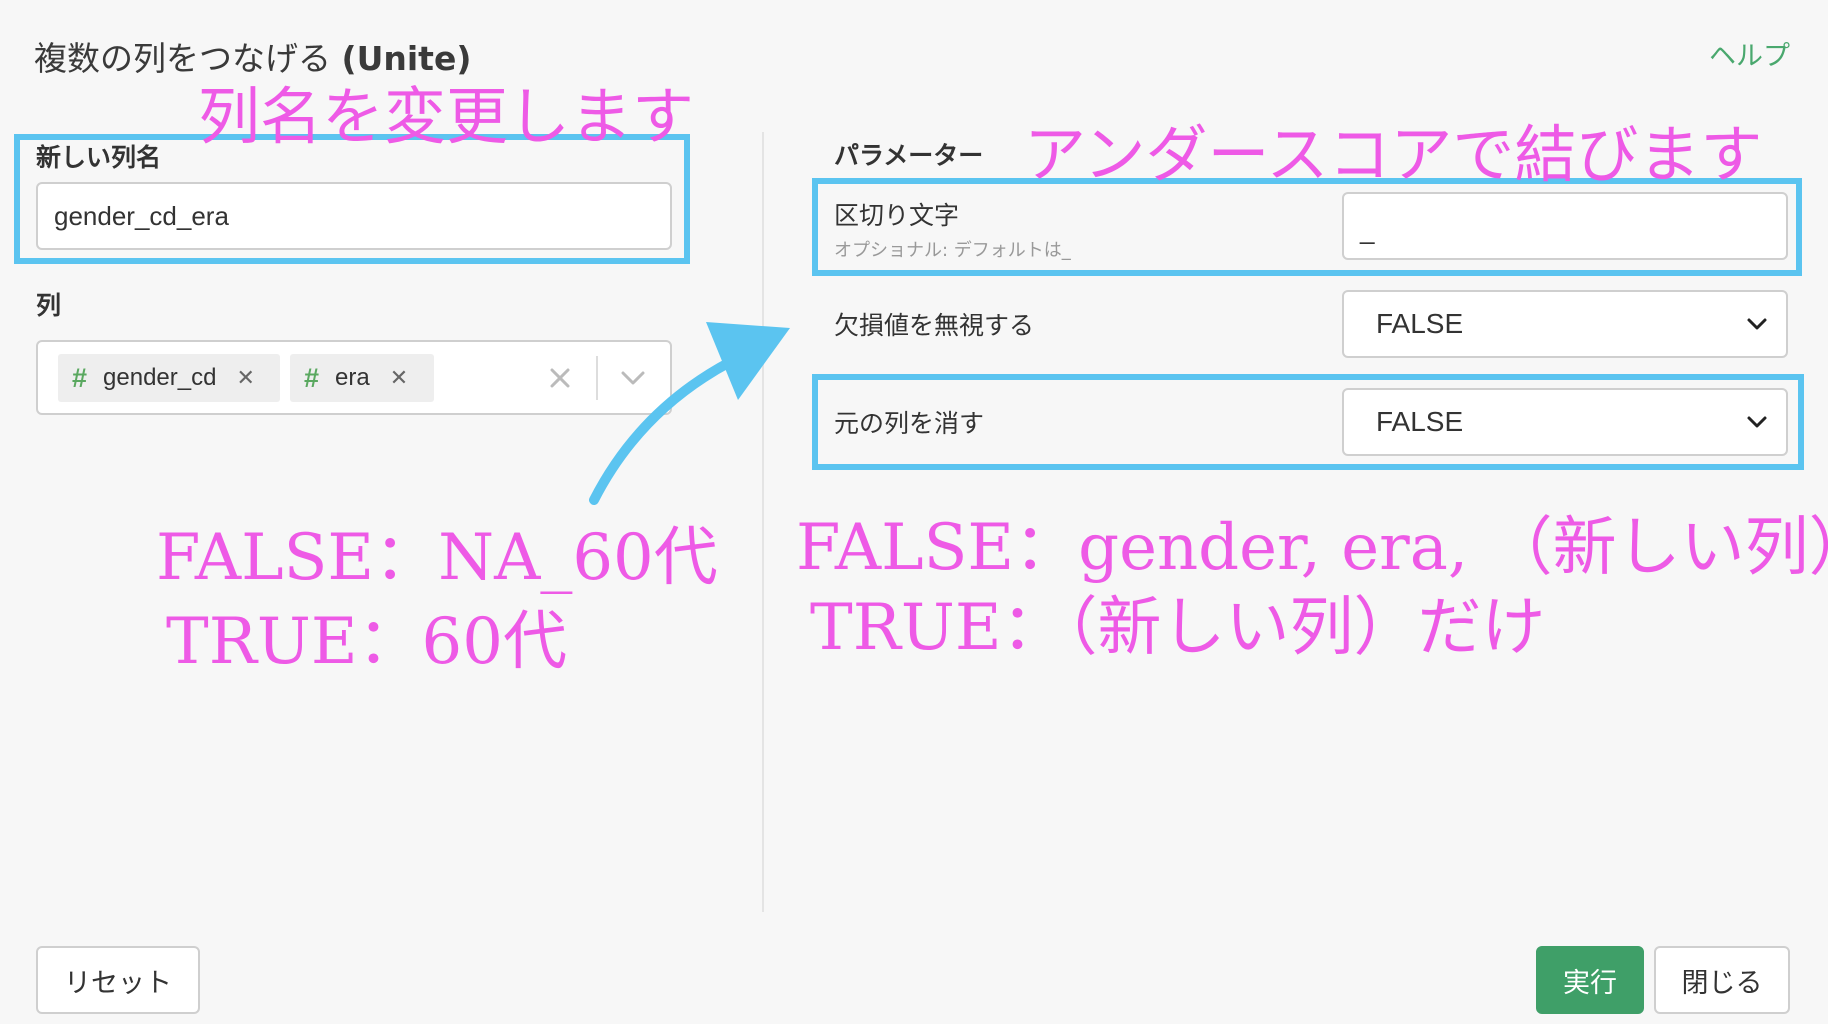 This screenshot has height=1024, width=1828. Describe the element at coordinates (437, 558) in the screenshot. I see `annotation-na-false: FALSE：NA_60代` at that location.